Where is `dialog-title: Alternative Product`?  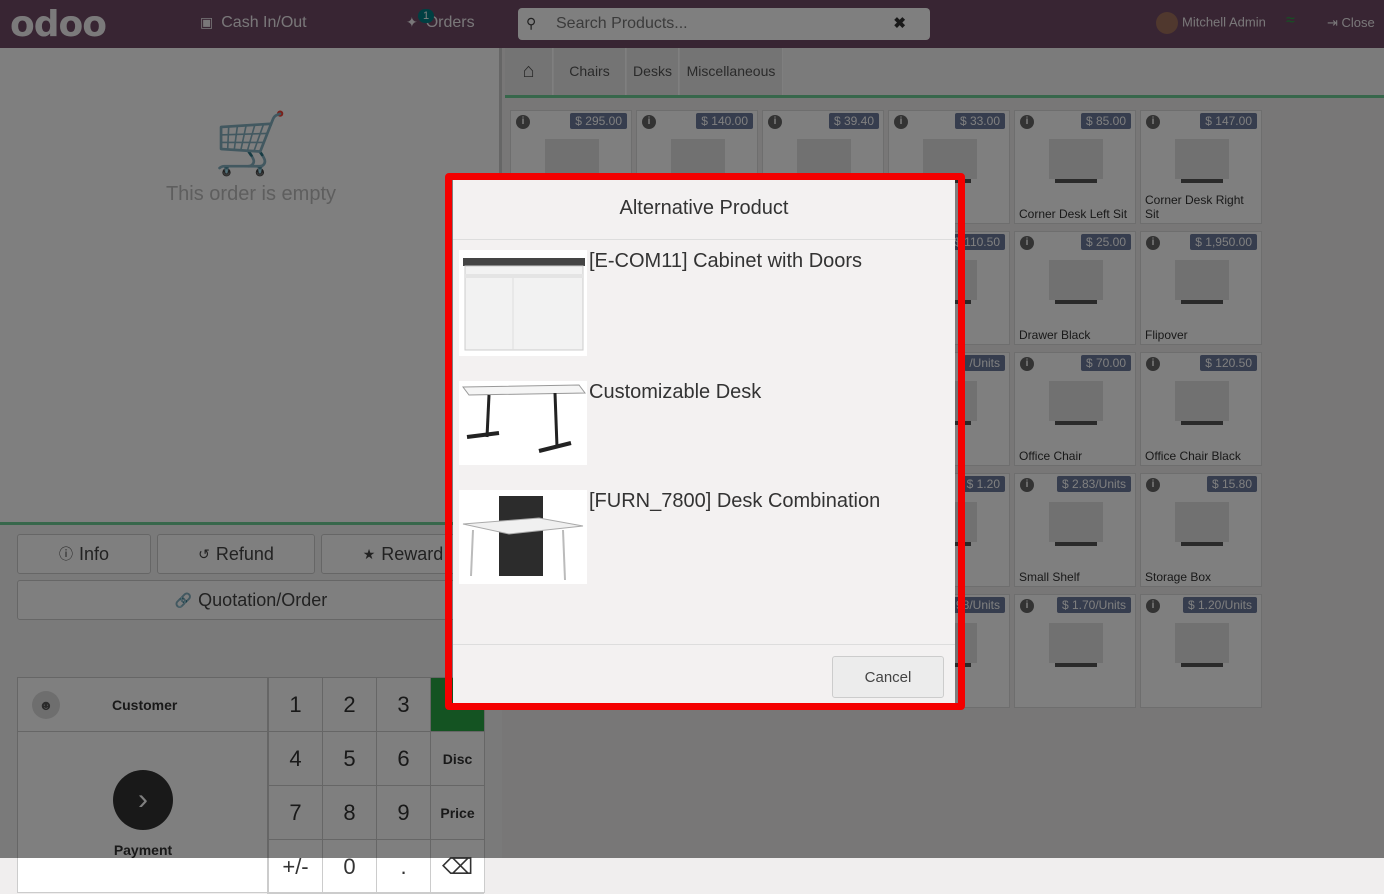 dialog-title: Alternative Product is located at coordinates (704, 210).